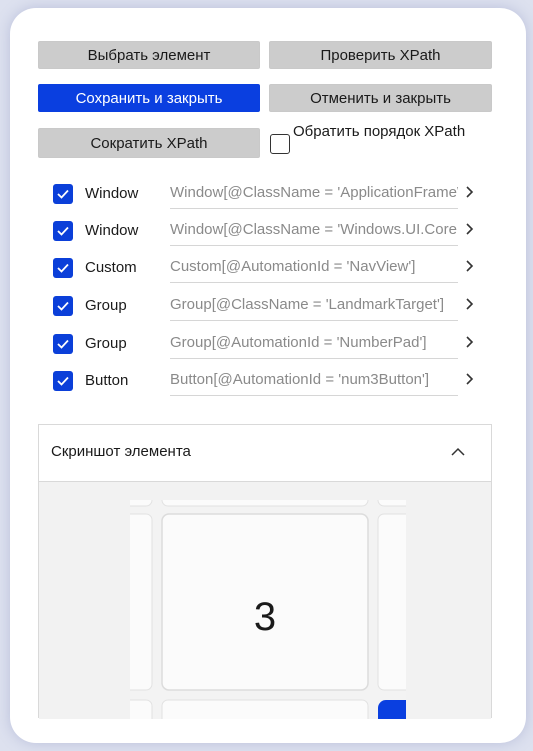 The height and width of the screenshot is (751, 533). Describe the element at coordinates (265, 617) in the screenshot. I see `key-digit-label: 3` at that location.